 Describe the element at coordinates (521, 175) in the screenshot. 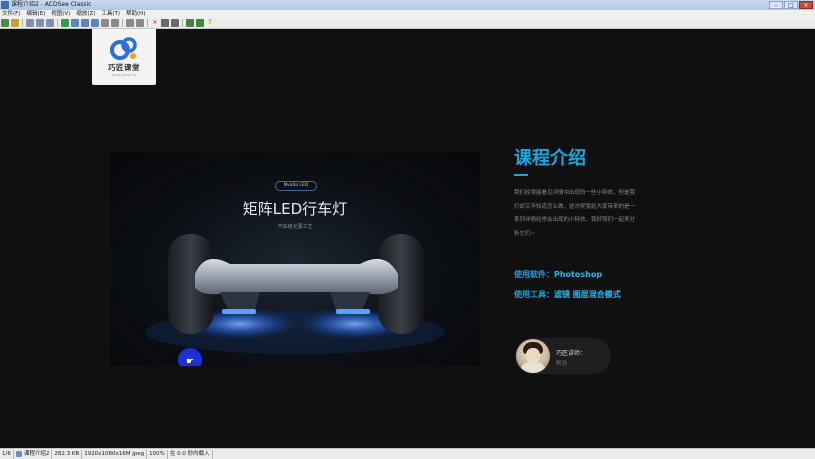

I see `title-underline` at that location.